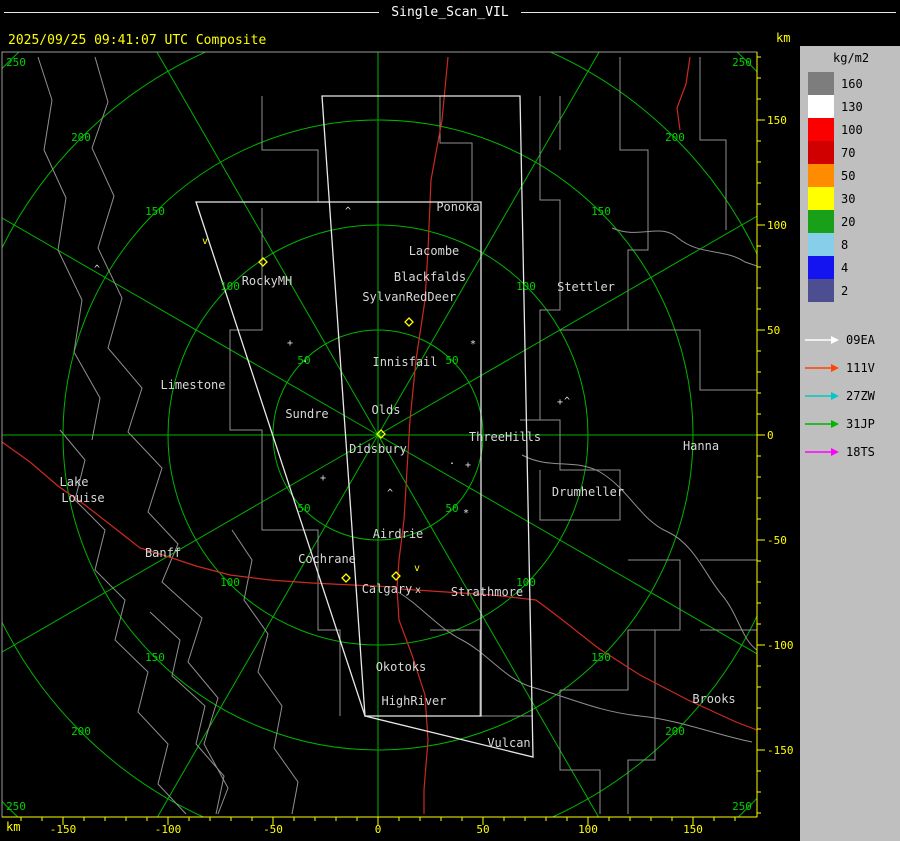 Image resolution: width=900 pixels, height=841 pixels. What do you see at coordinates (713, 699) in the screenshot?
I see `place-label: Brooks` at bounding box center [713, 699].